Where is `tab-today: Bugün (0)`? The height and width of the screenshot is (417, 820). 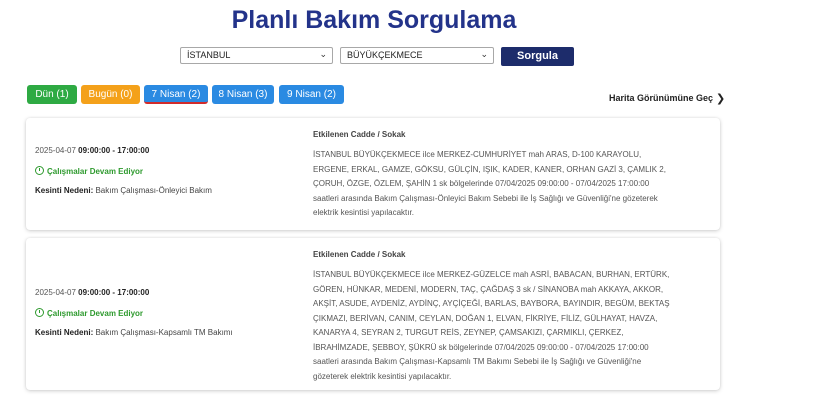
tab-today: Bugün (0) is located at coordinates (110, 94).